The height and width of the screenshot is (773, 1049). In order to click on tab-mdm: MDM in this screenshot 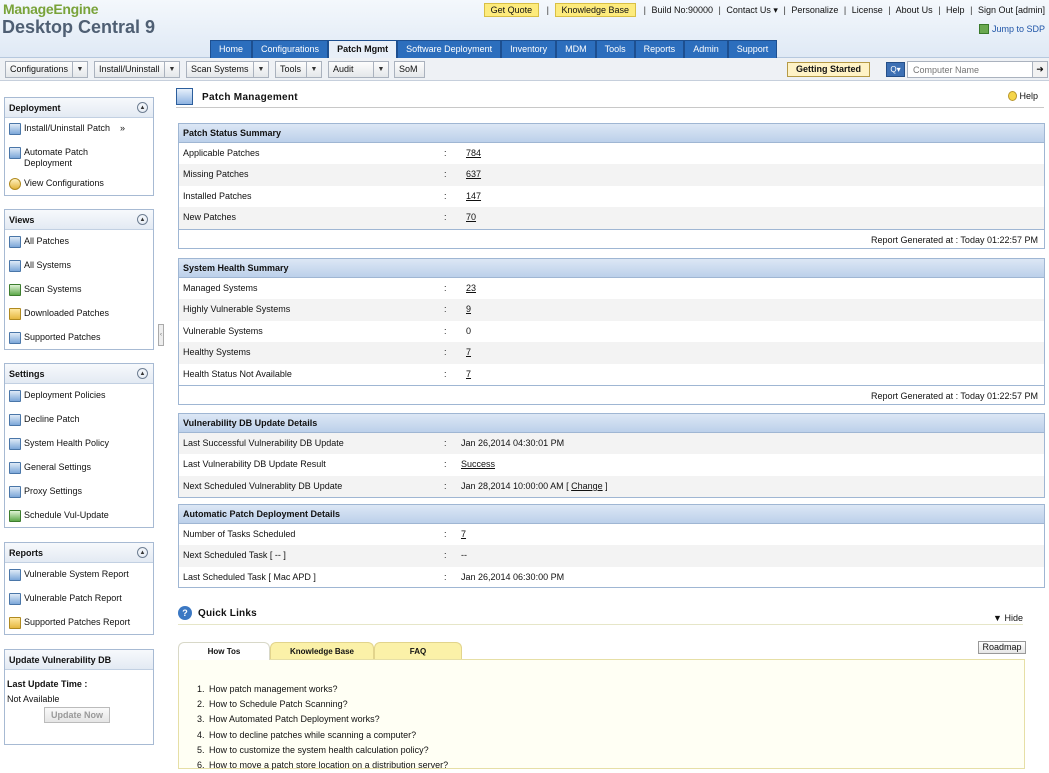, I will do `click(576, 49)`.